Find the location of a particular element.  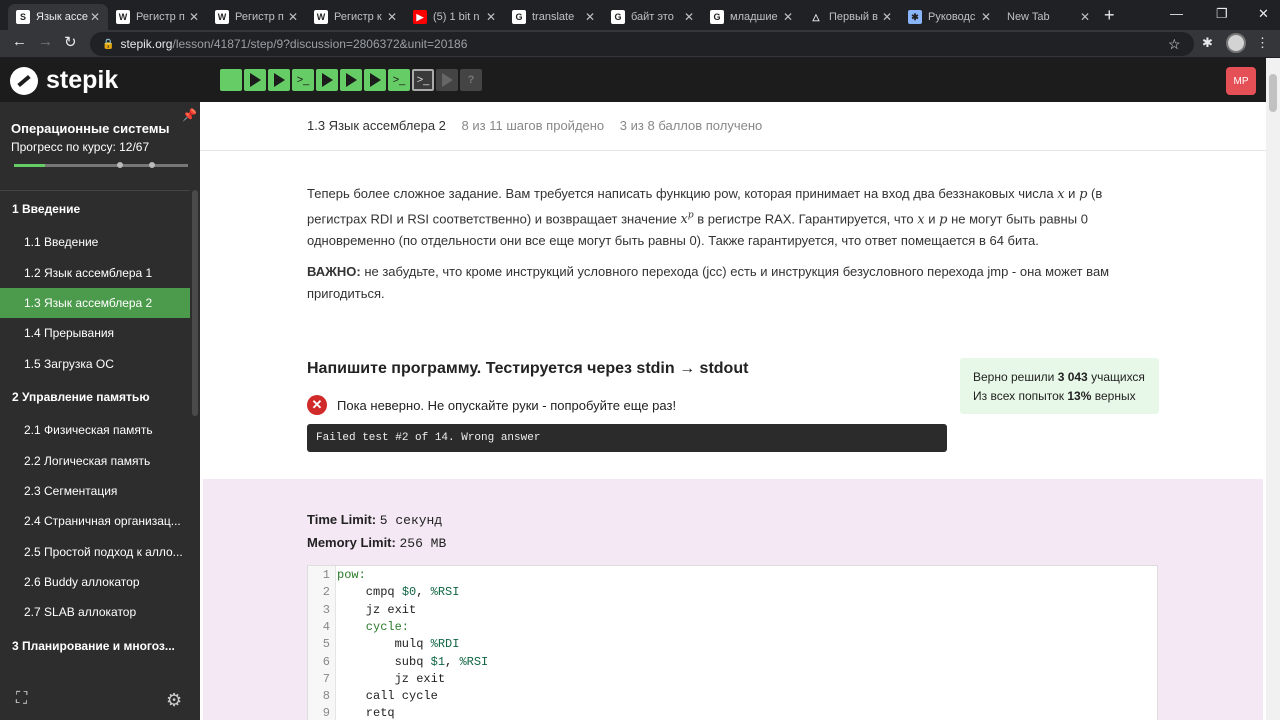

sidebar-lesson: 2.7 SLAB аллокатор is located at coordinates (95, 612).